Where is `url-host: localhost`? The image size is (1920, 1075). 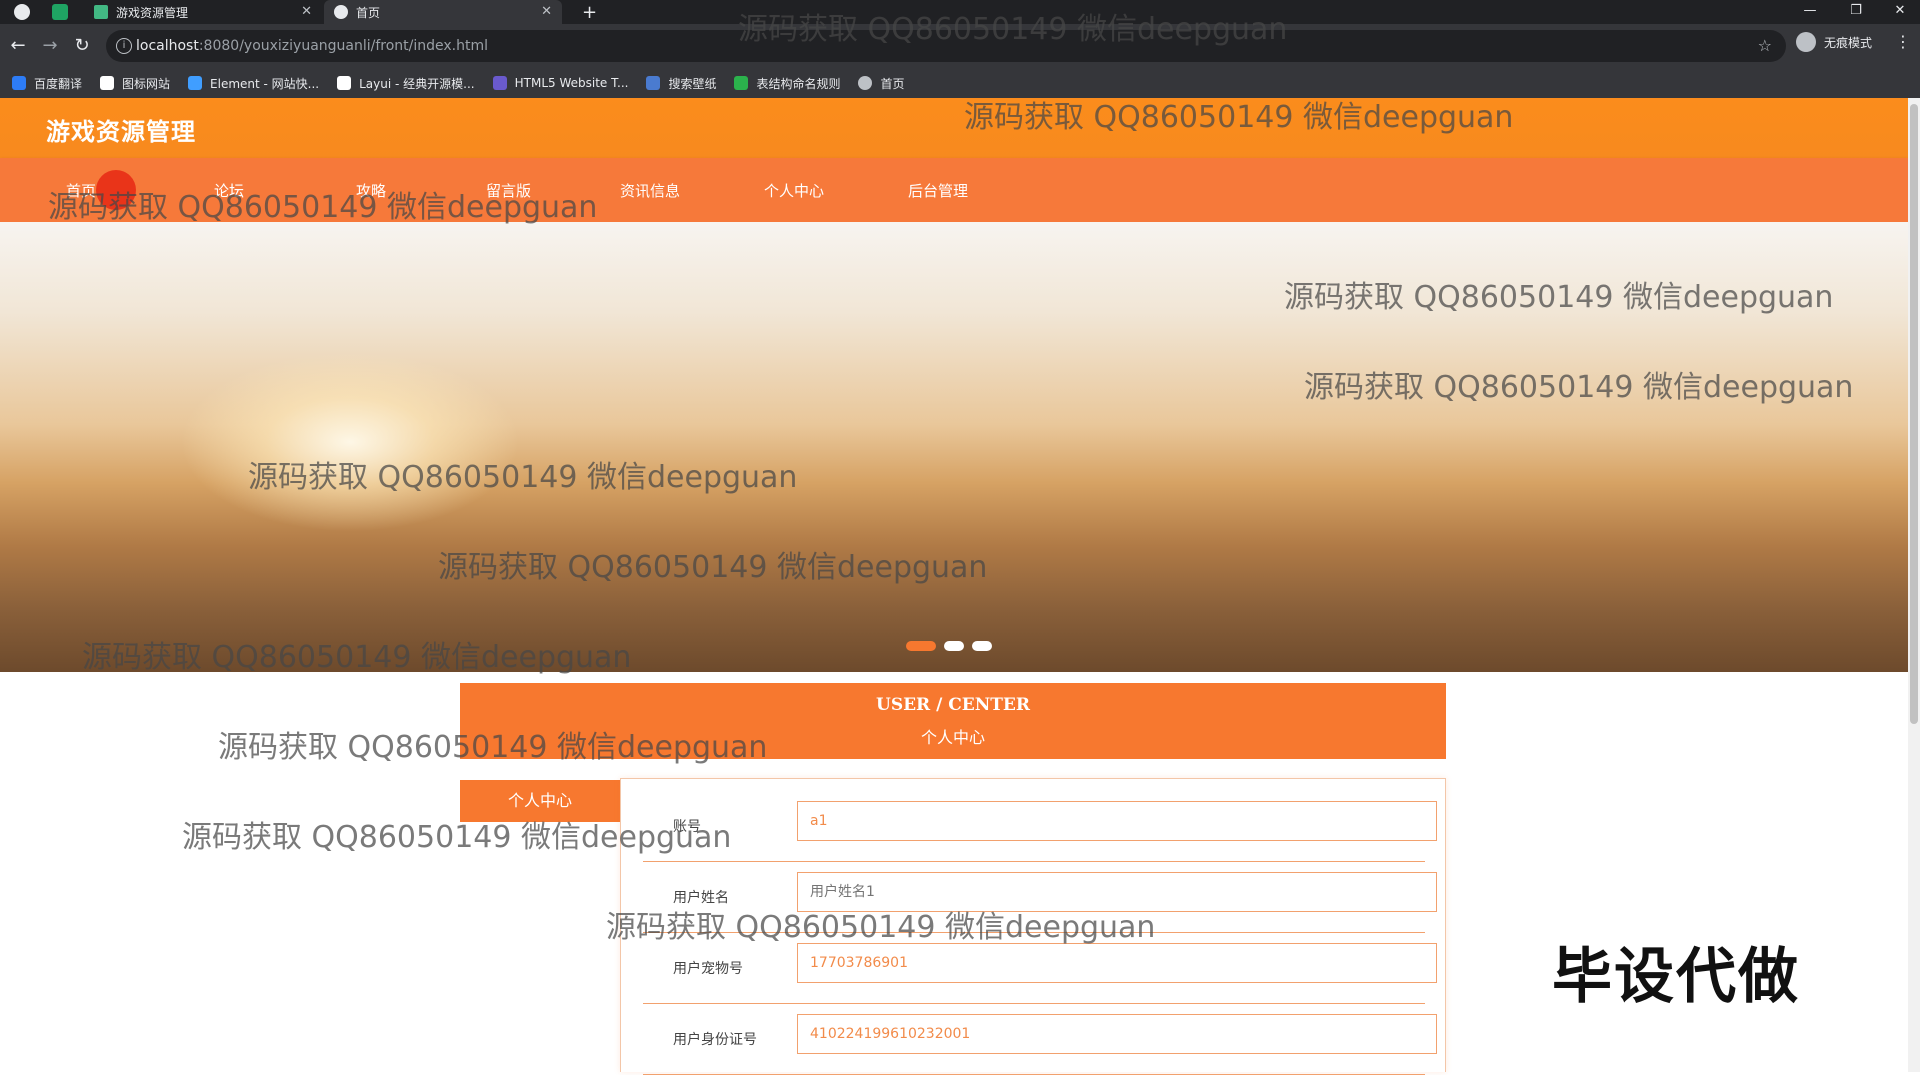
url-host: localhost is located at coordinates (167, 46).